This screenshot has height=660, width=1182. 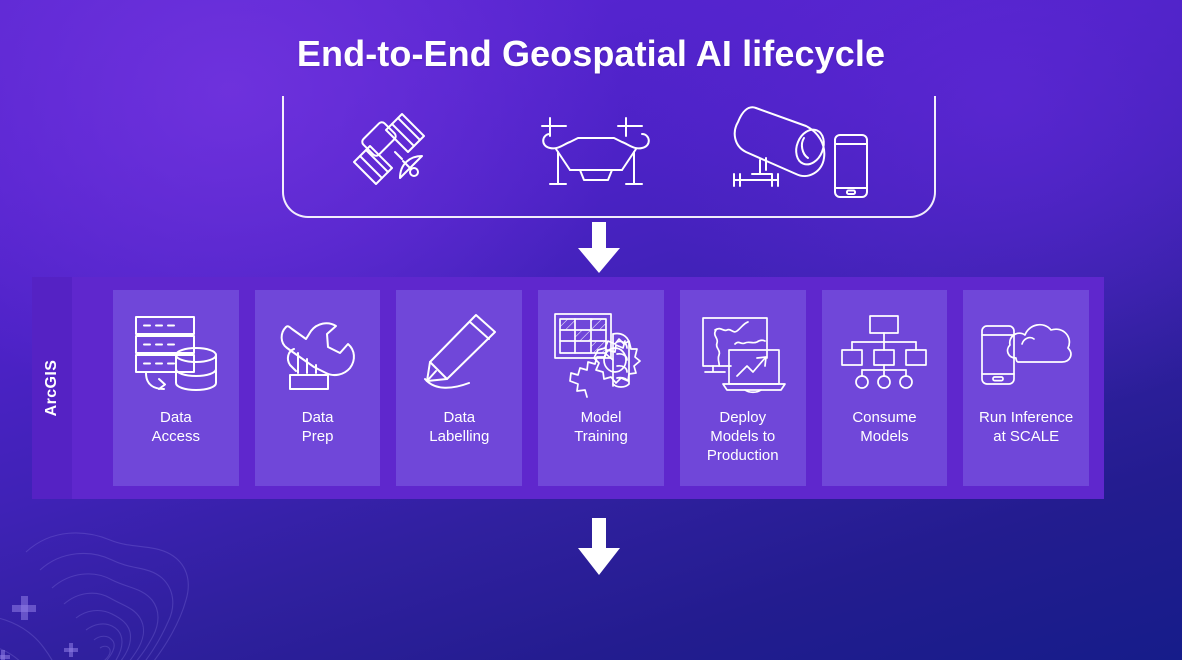 I want to click on lifecycle-card-deploy-models: Deploy Models to Production, so click(x=742, y=388).